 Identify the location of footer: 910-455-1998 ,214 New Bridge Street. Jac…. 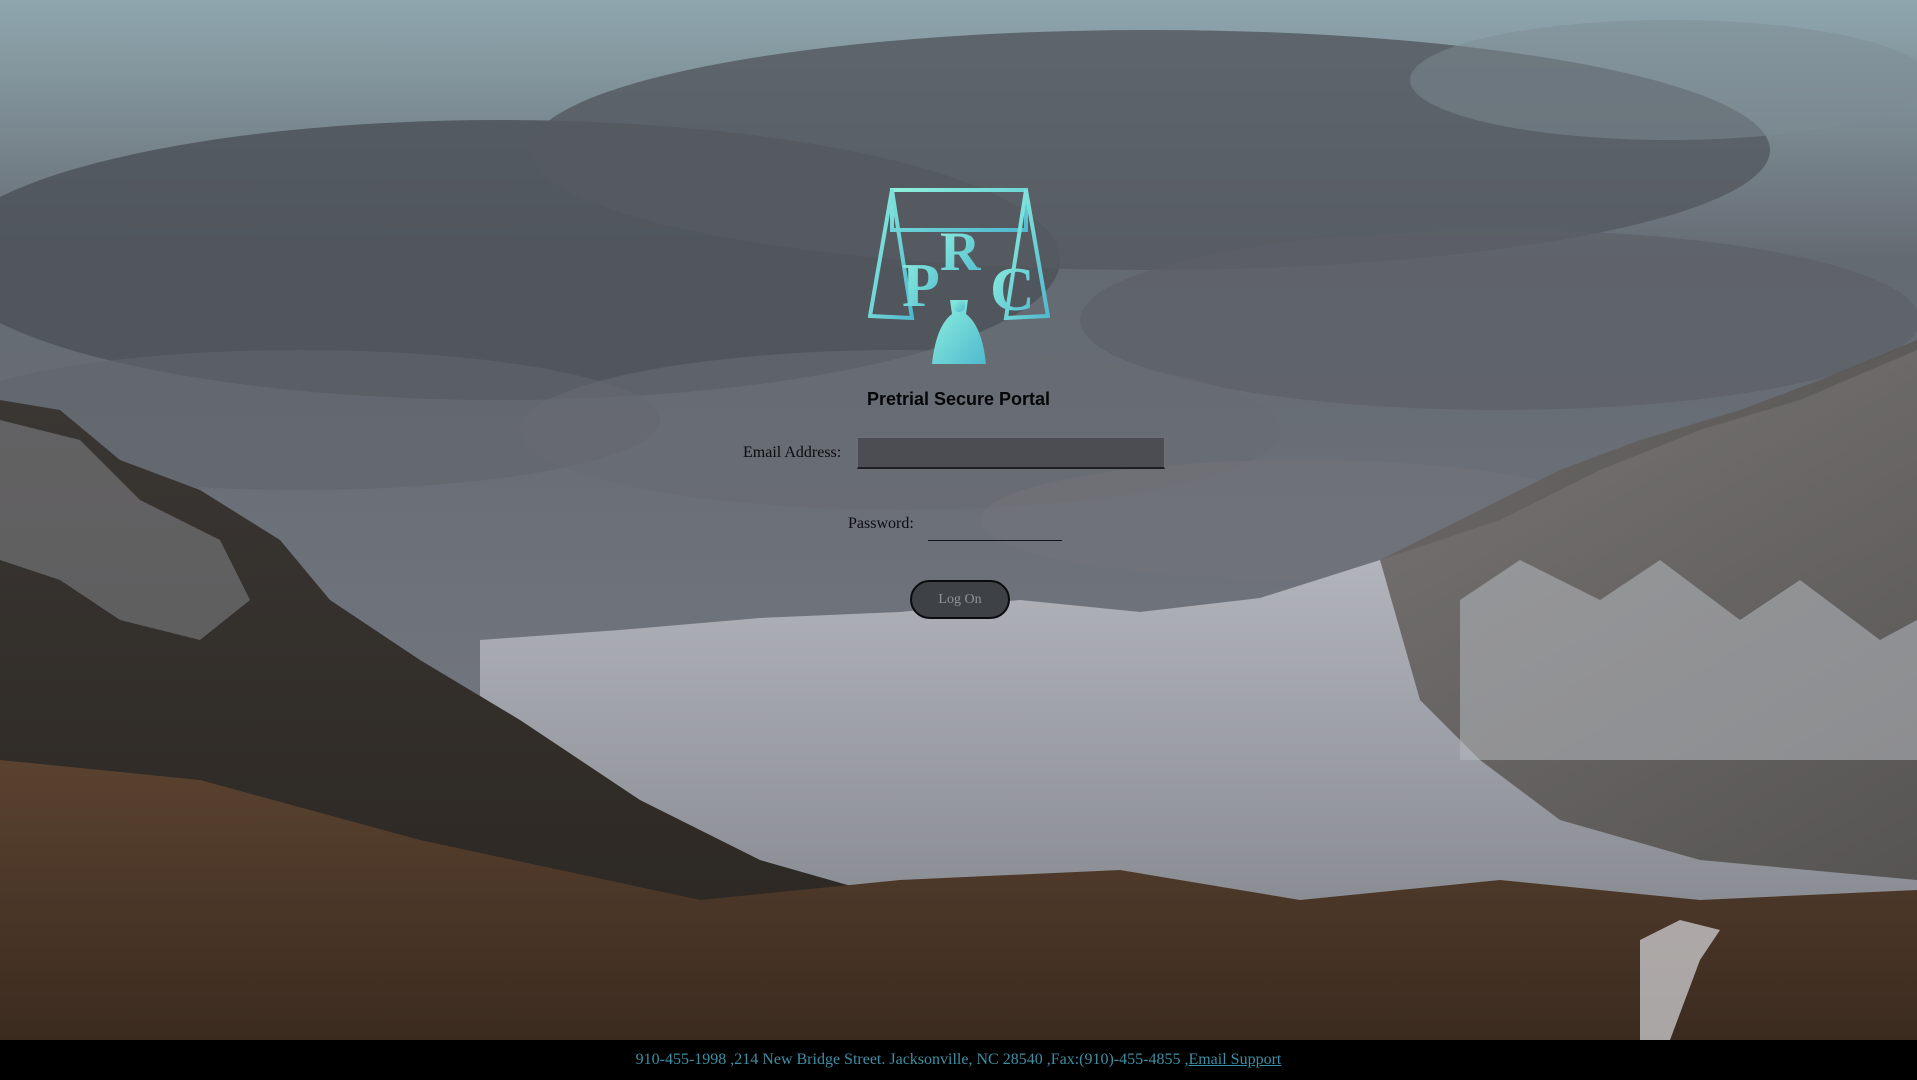
(958, 1060).